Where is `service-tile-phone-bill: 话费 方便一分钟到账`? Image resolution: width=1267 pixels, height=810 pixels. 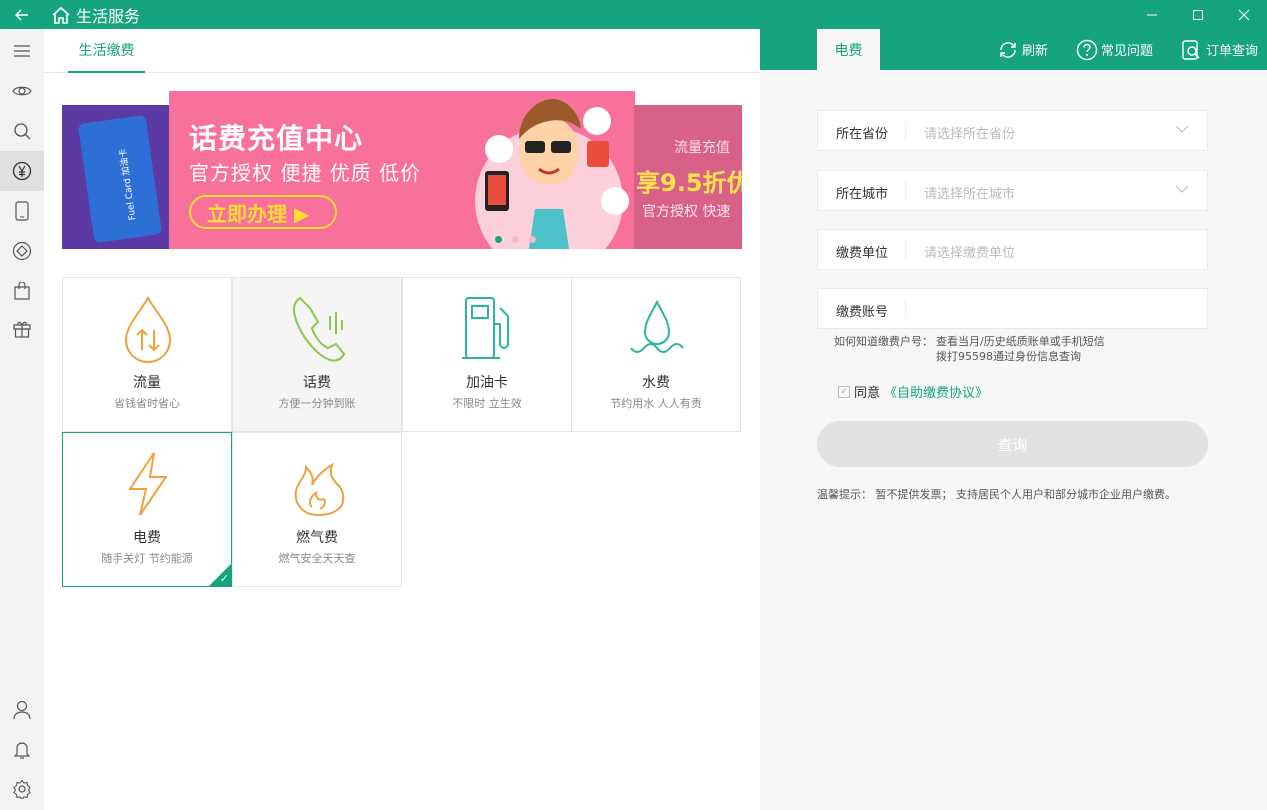 service-tile-phone-bill: 话费 方便一分钟到账 is located at coordinates (317, 354).